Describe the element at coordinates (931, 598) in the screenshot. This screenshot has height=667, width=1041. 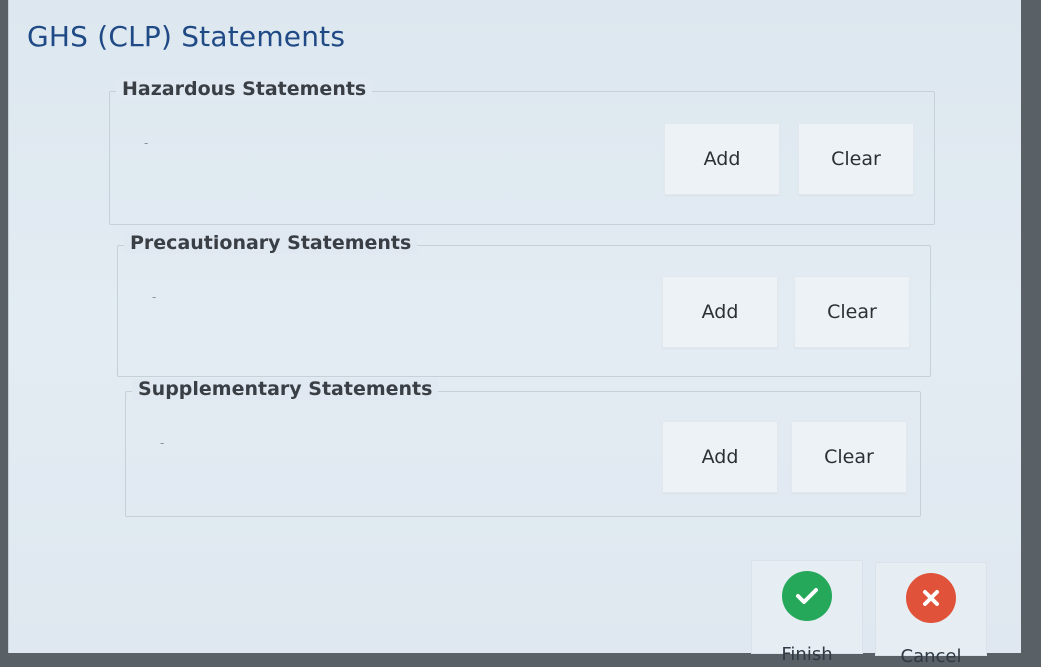
I see `close-icon` at that location.